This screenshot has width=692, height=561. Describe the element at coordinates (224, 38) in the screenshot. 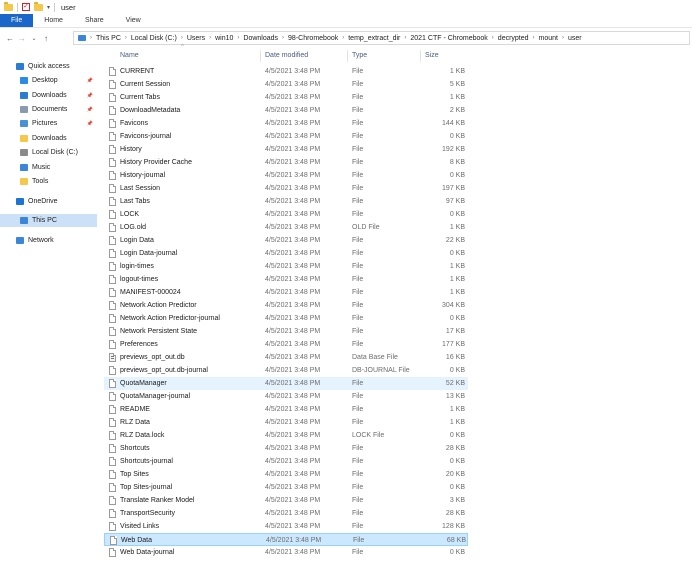

I see `breadcrumb-item: win10` at that location.